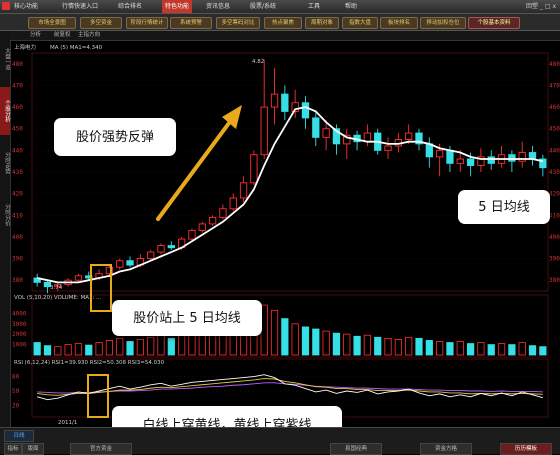 The width and height of the screenshot is (560, 455). What do you see at coordinates (290, 330) in the screenshot?
I see `volume-bars` at bounding box center [290, 330].